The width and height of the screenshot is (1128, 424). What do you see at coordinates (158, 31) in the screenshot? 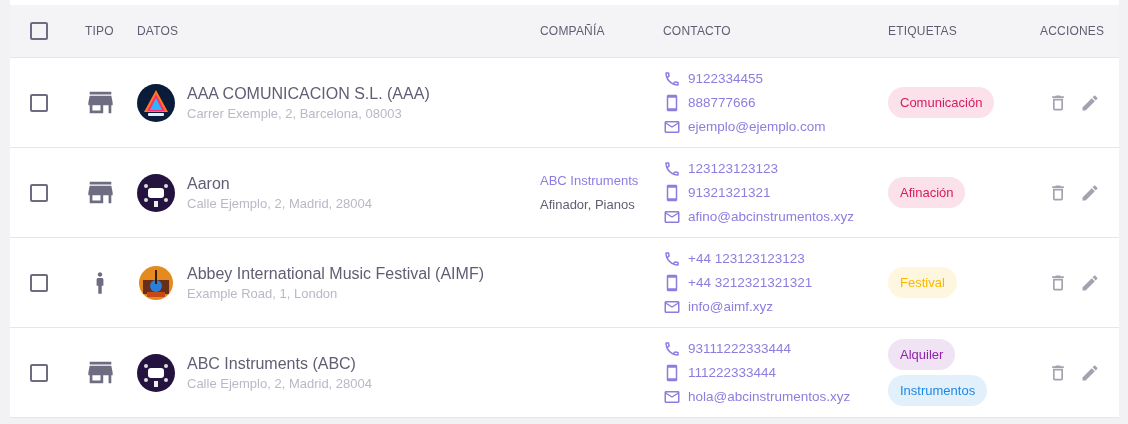
I see `column-header: DATOS` at bounding box center [158, 31].